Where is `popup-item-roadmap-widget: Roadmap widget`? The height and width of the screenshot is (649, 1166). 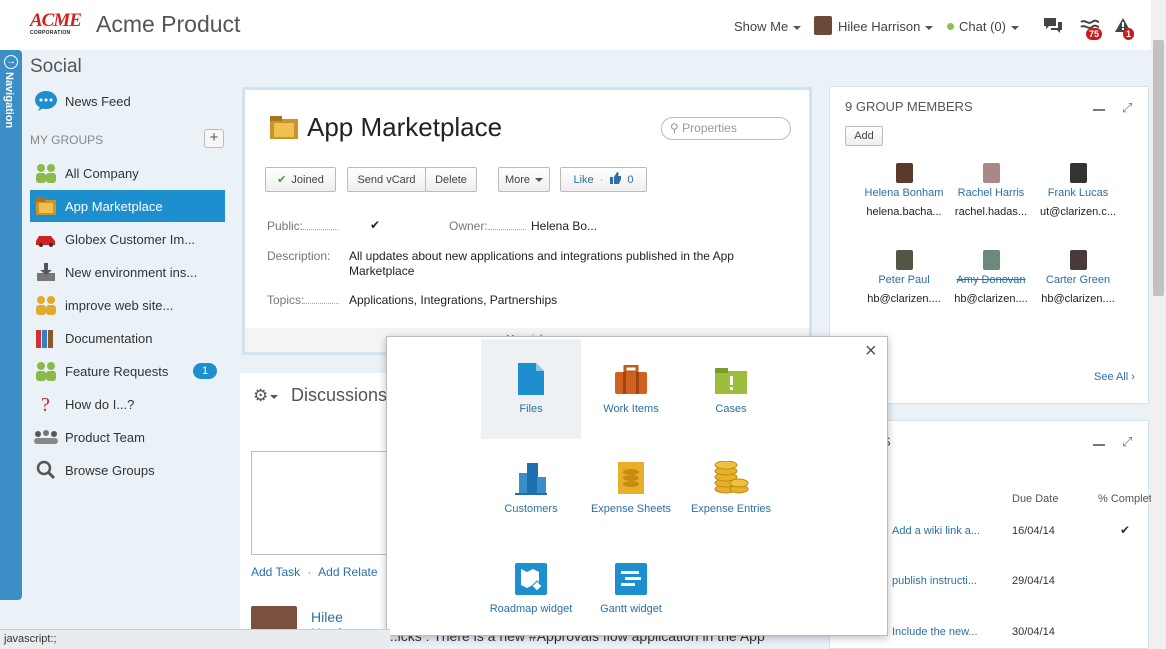 popup-item-roadmap-widget: Roadmap widget is located at coordinates (531, 589).